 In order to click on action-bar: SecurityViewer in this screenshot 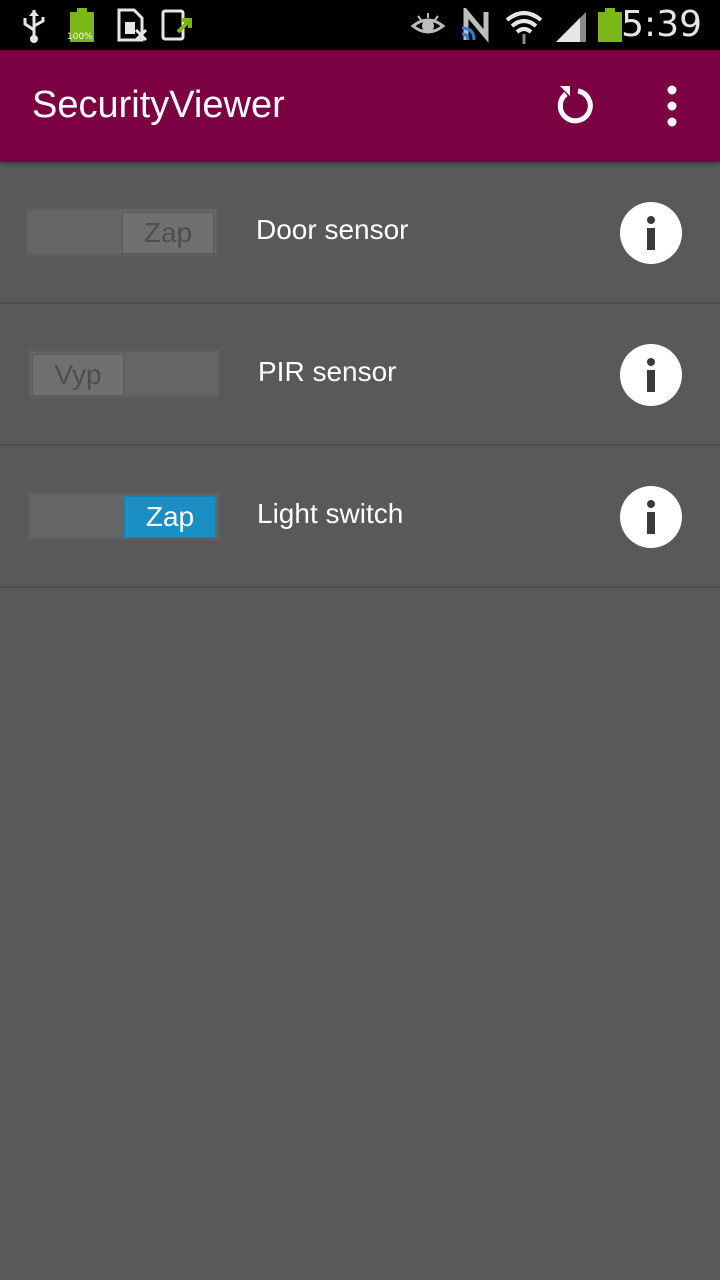, I will do `click(360, 106)`.